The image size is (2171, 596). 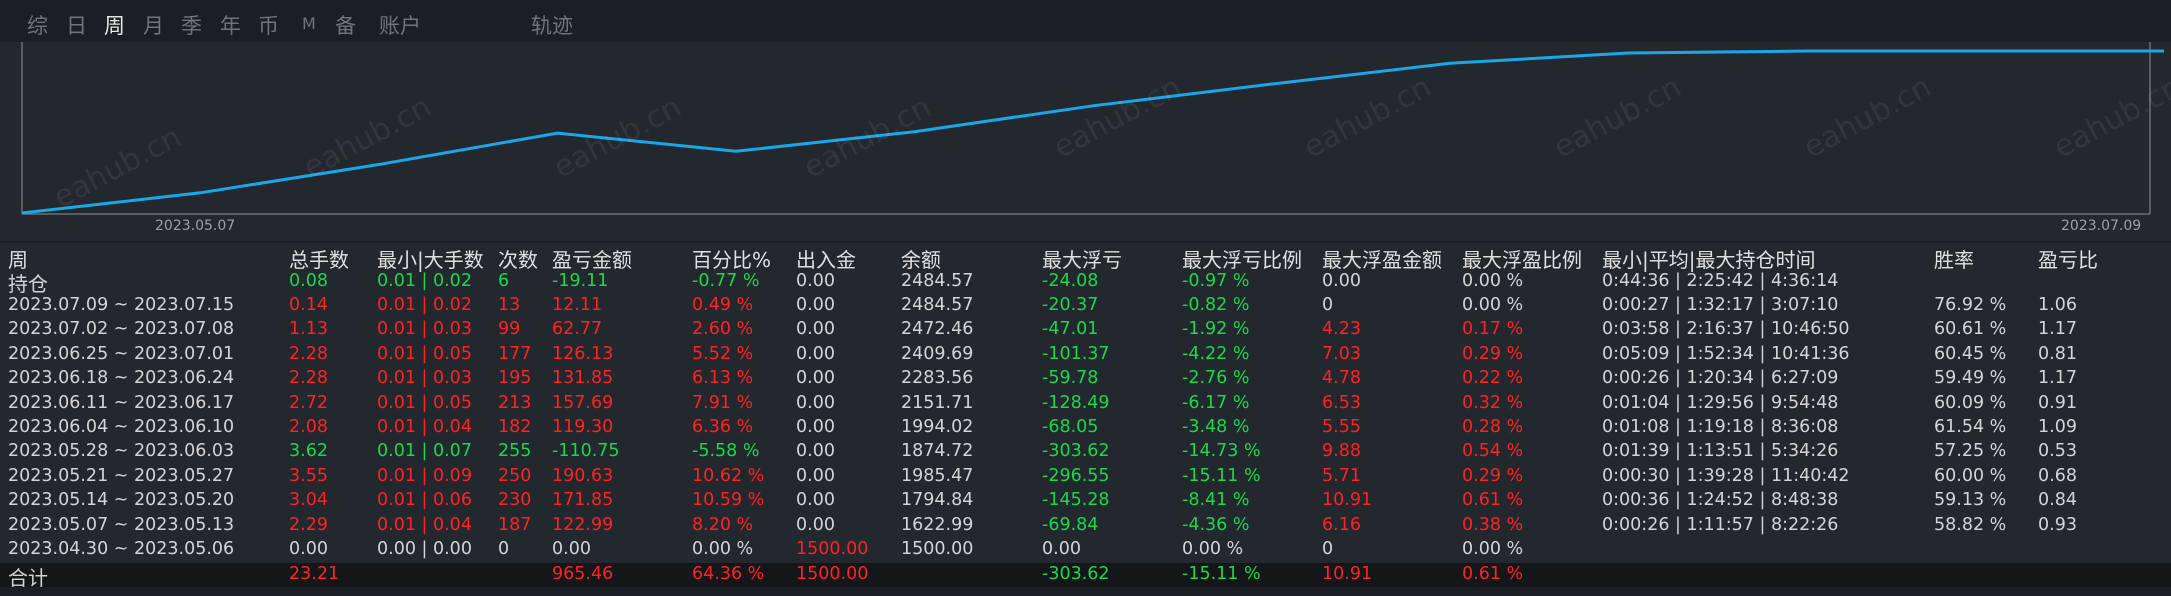 What do you see at coordinates (1720, 402) in the screenshot?
I see `table-row-hold: 0:01:04 | 1:29:56 | 9:54:48` at bounding box center [1720, 402].